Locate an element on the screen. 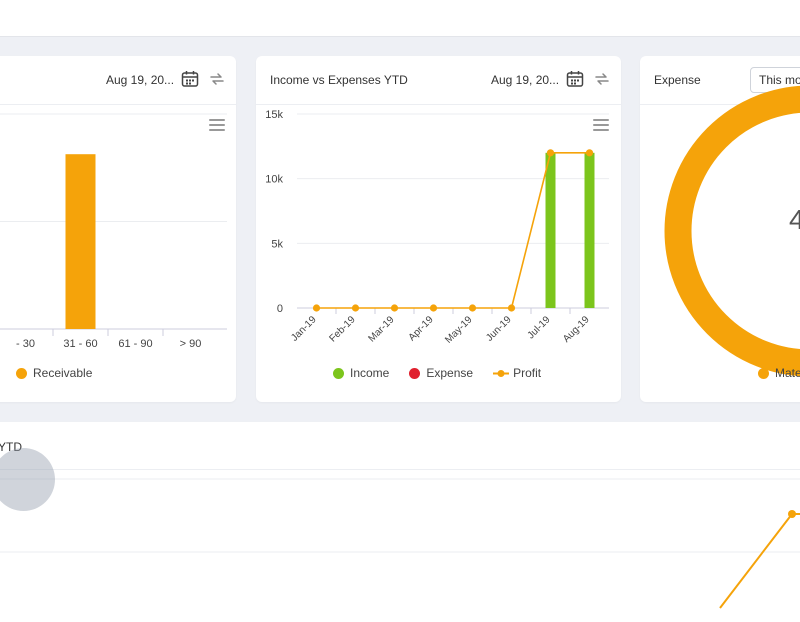 The width and height of the screenshot is (800, 622). expense-donut-chart is located at coordinates (732, 231).